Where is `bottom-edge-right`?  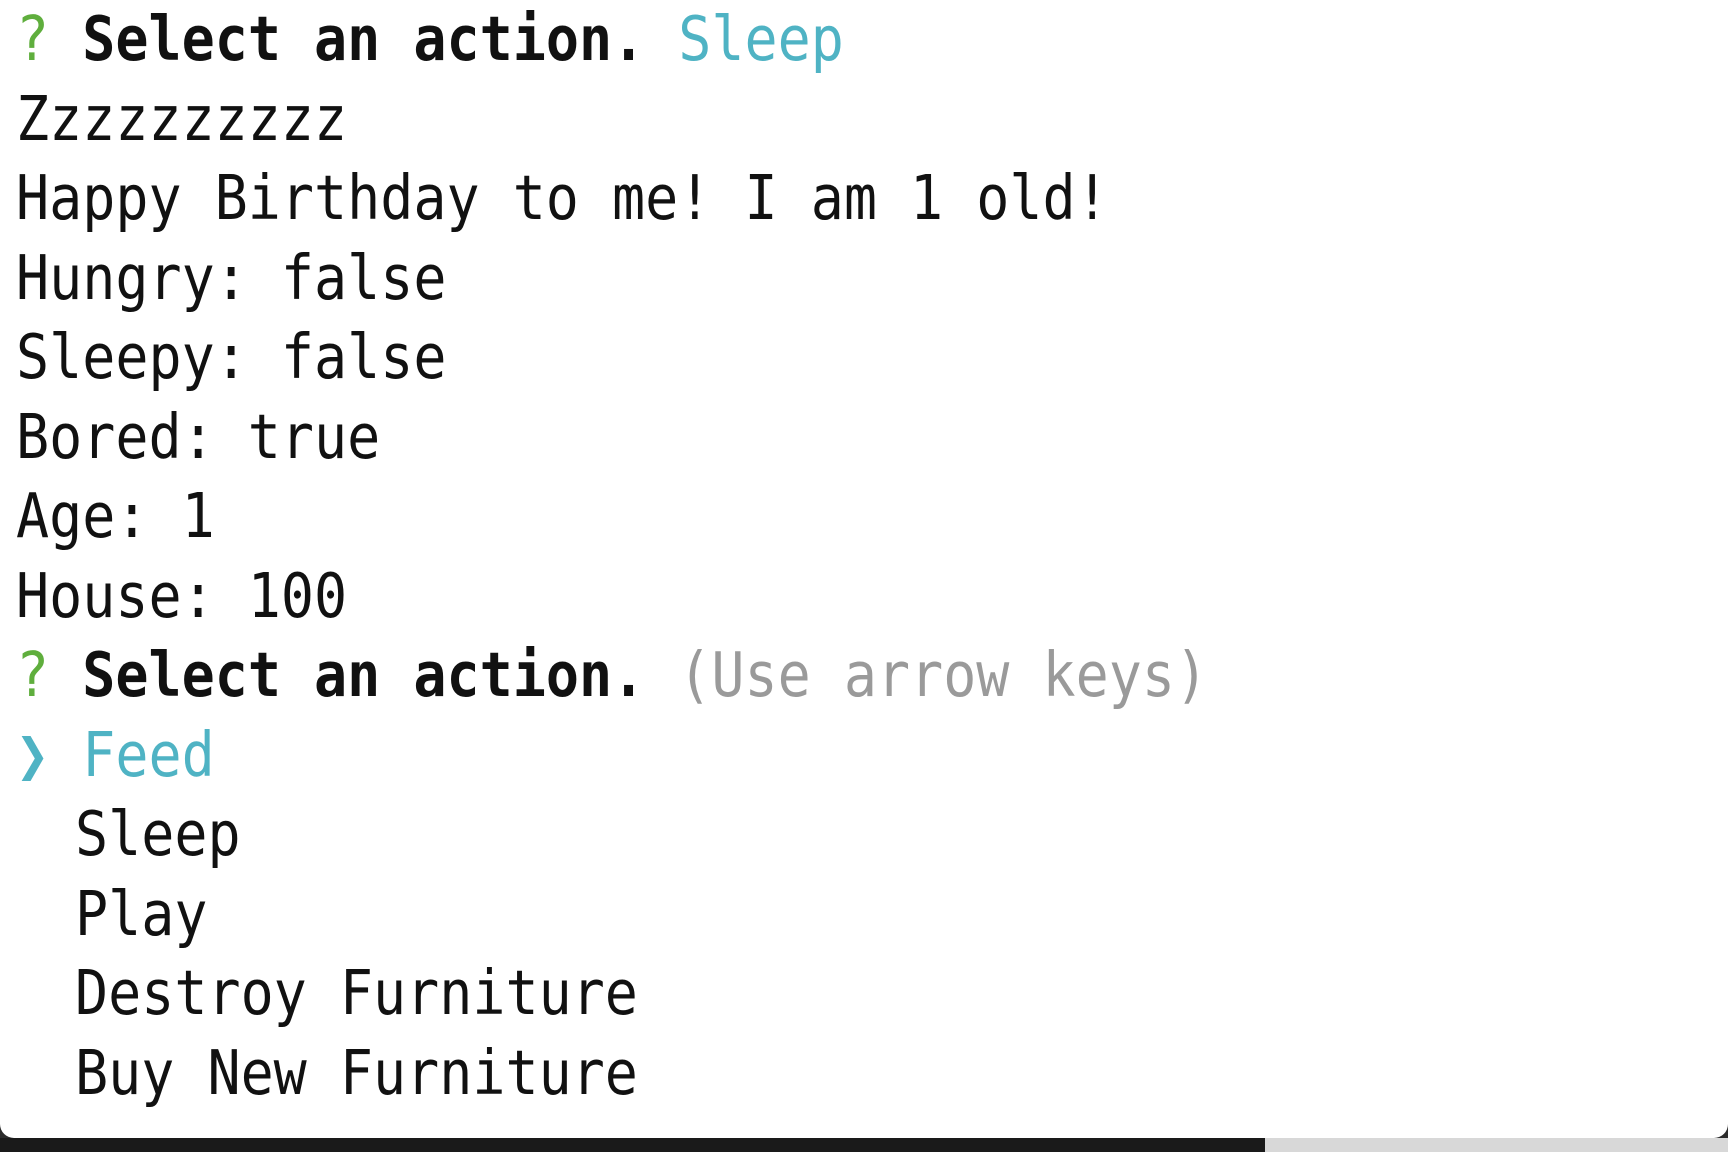
bottom-edge-right is located at coordinates (1496, 1145).